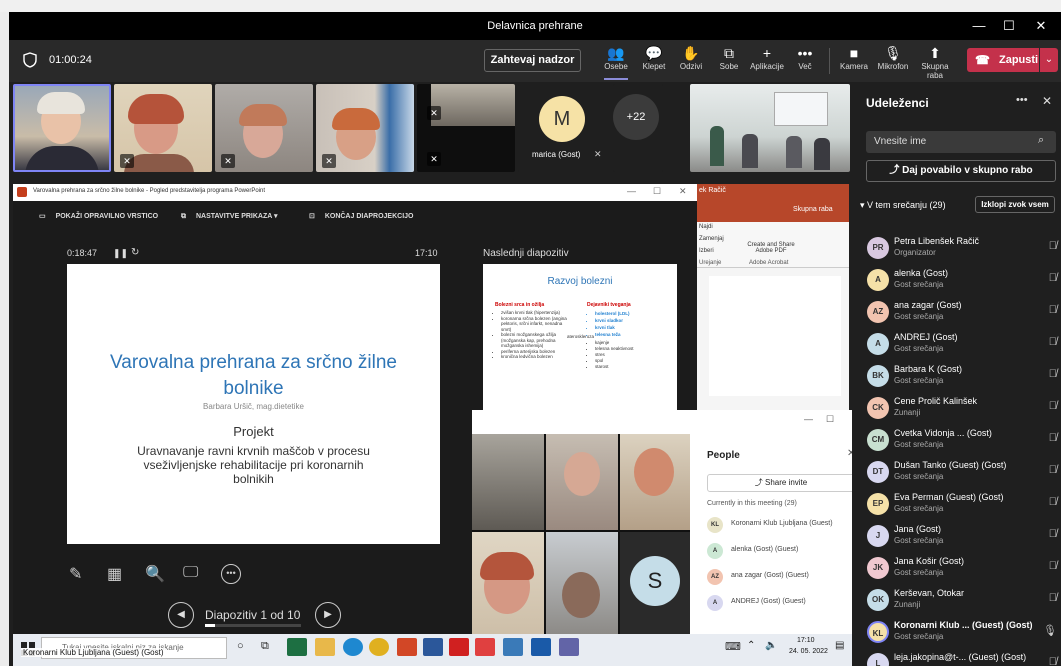 This screenshot has width=1061, height=666. Describe the element at coordinates (959, 250) in the screenshot. I see `participant-row: PR Petra Libenšek Račič Organizator 🎙̸` at that location.